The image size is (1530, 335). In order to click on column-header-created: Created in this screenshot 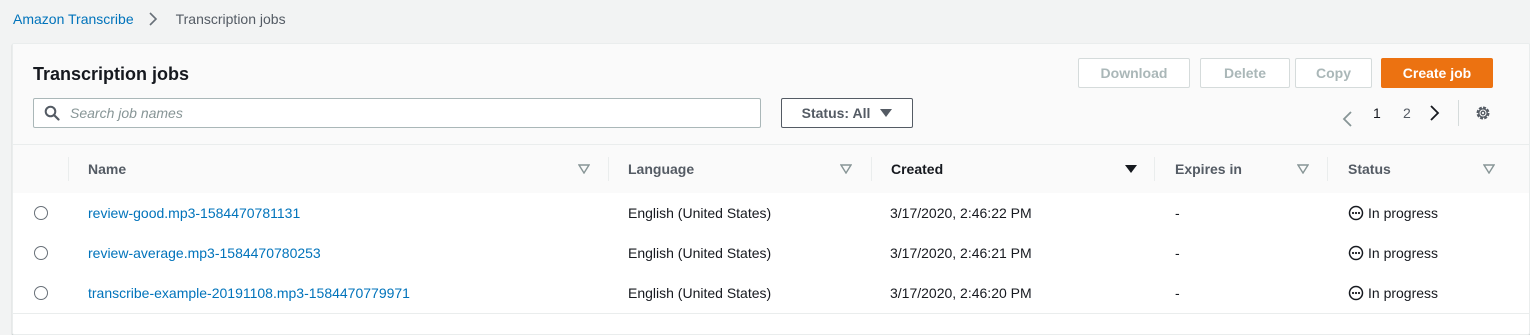, I will do `click(1022, 169)`.